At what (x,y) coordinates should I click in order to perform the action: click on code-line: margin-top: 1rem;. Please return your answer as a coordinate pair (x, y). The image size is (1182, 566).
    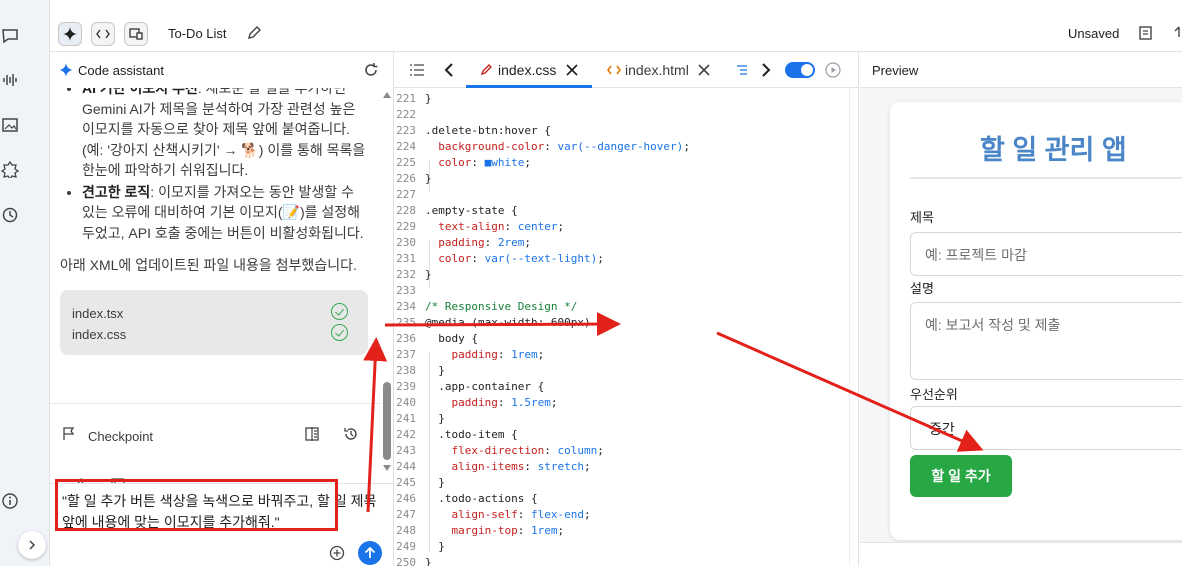
    Looking at the image, I should click on (495, 530).